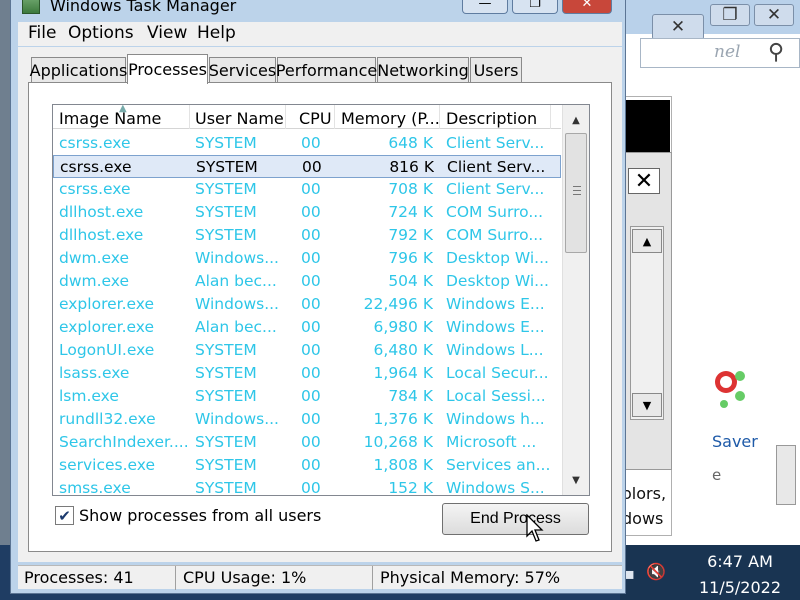  Describe the element at coordinates (167, 69) in the screenshot. I see `tab-processes: Processes` at that location.